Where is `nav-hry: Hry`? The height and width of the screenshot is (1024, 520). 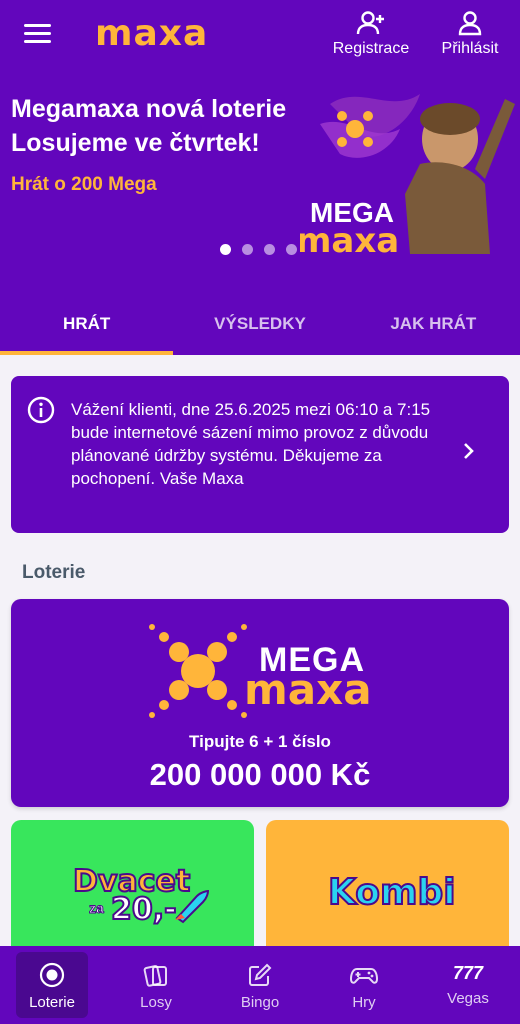 nav-hry: Hry is located at coordinates (364, 985).